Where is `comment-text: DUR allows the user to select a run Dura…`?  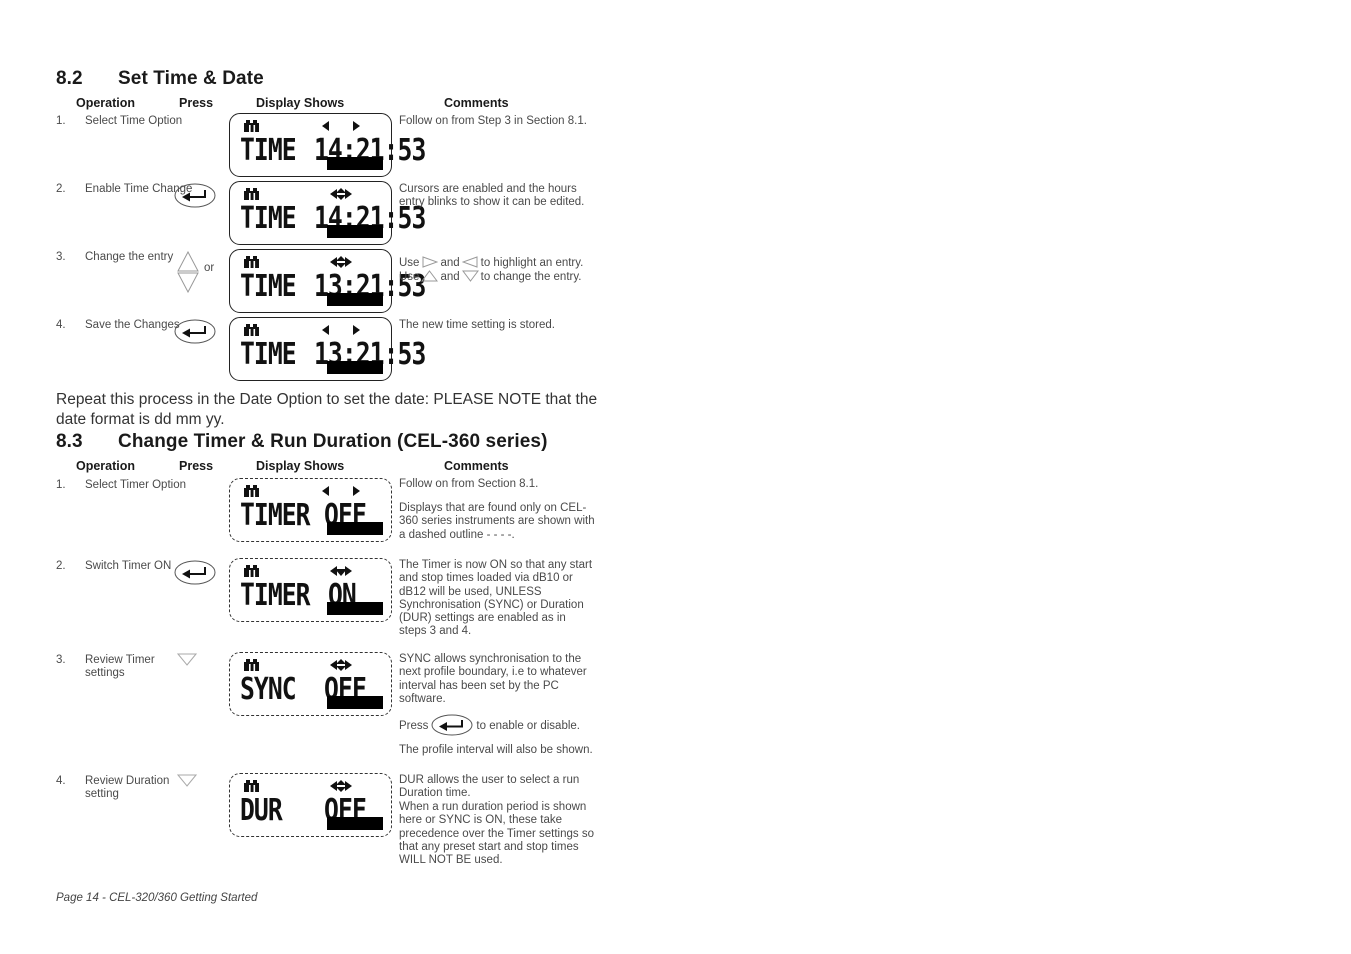 comment-text: DUR allows the user to select a run Dura… is located at coordinates (489, 787).